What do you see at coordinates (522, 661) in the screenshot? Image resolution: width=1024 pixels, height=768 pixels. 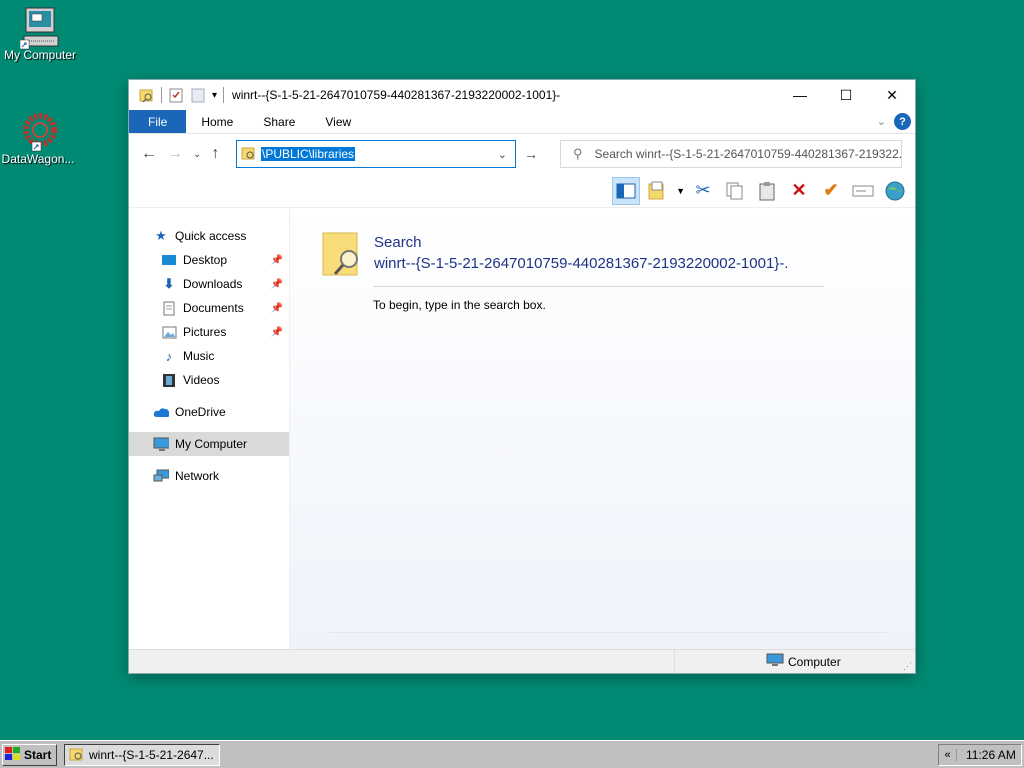 I see `status-bar: Computer ⋰` at bounding box center [522, 661].